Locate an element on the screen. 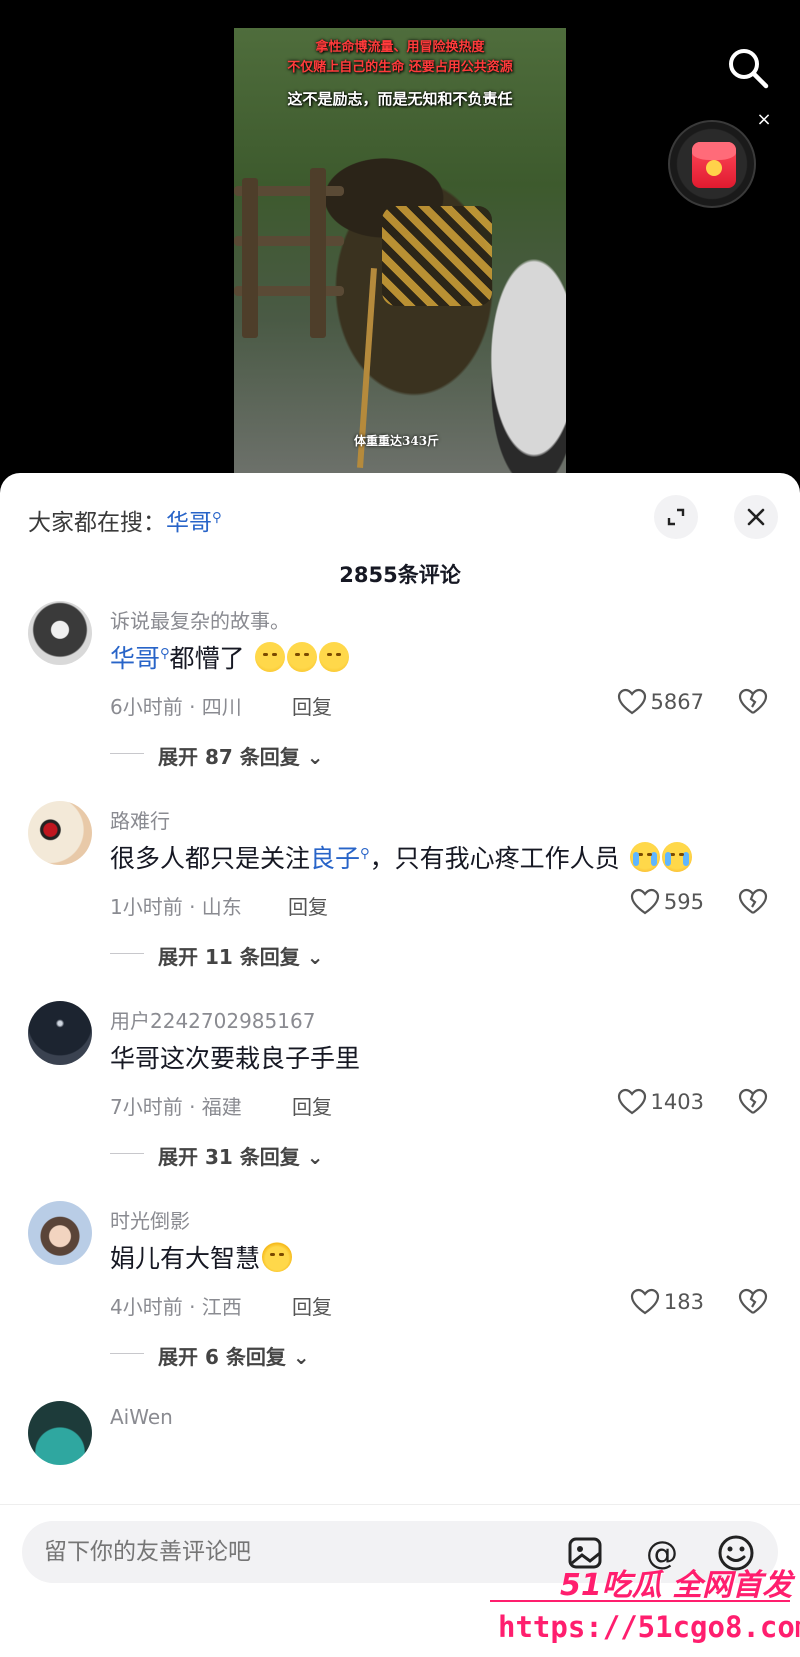  expand-replies-button: 展开 11 条回复 ⌄ is located at coordinates (241, 955).